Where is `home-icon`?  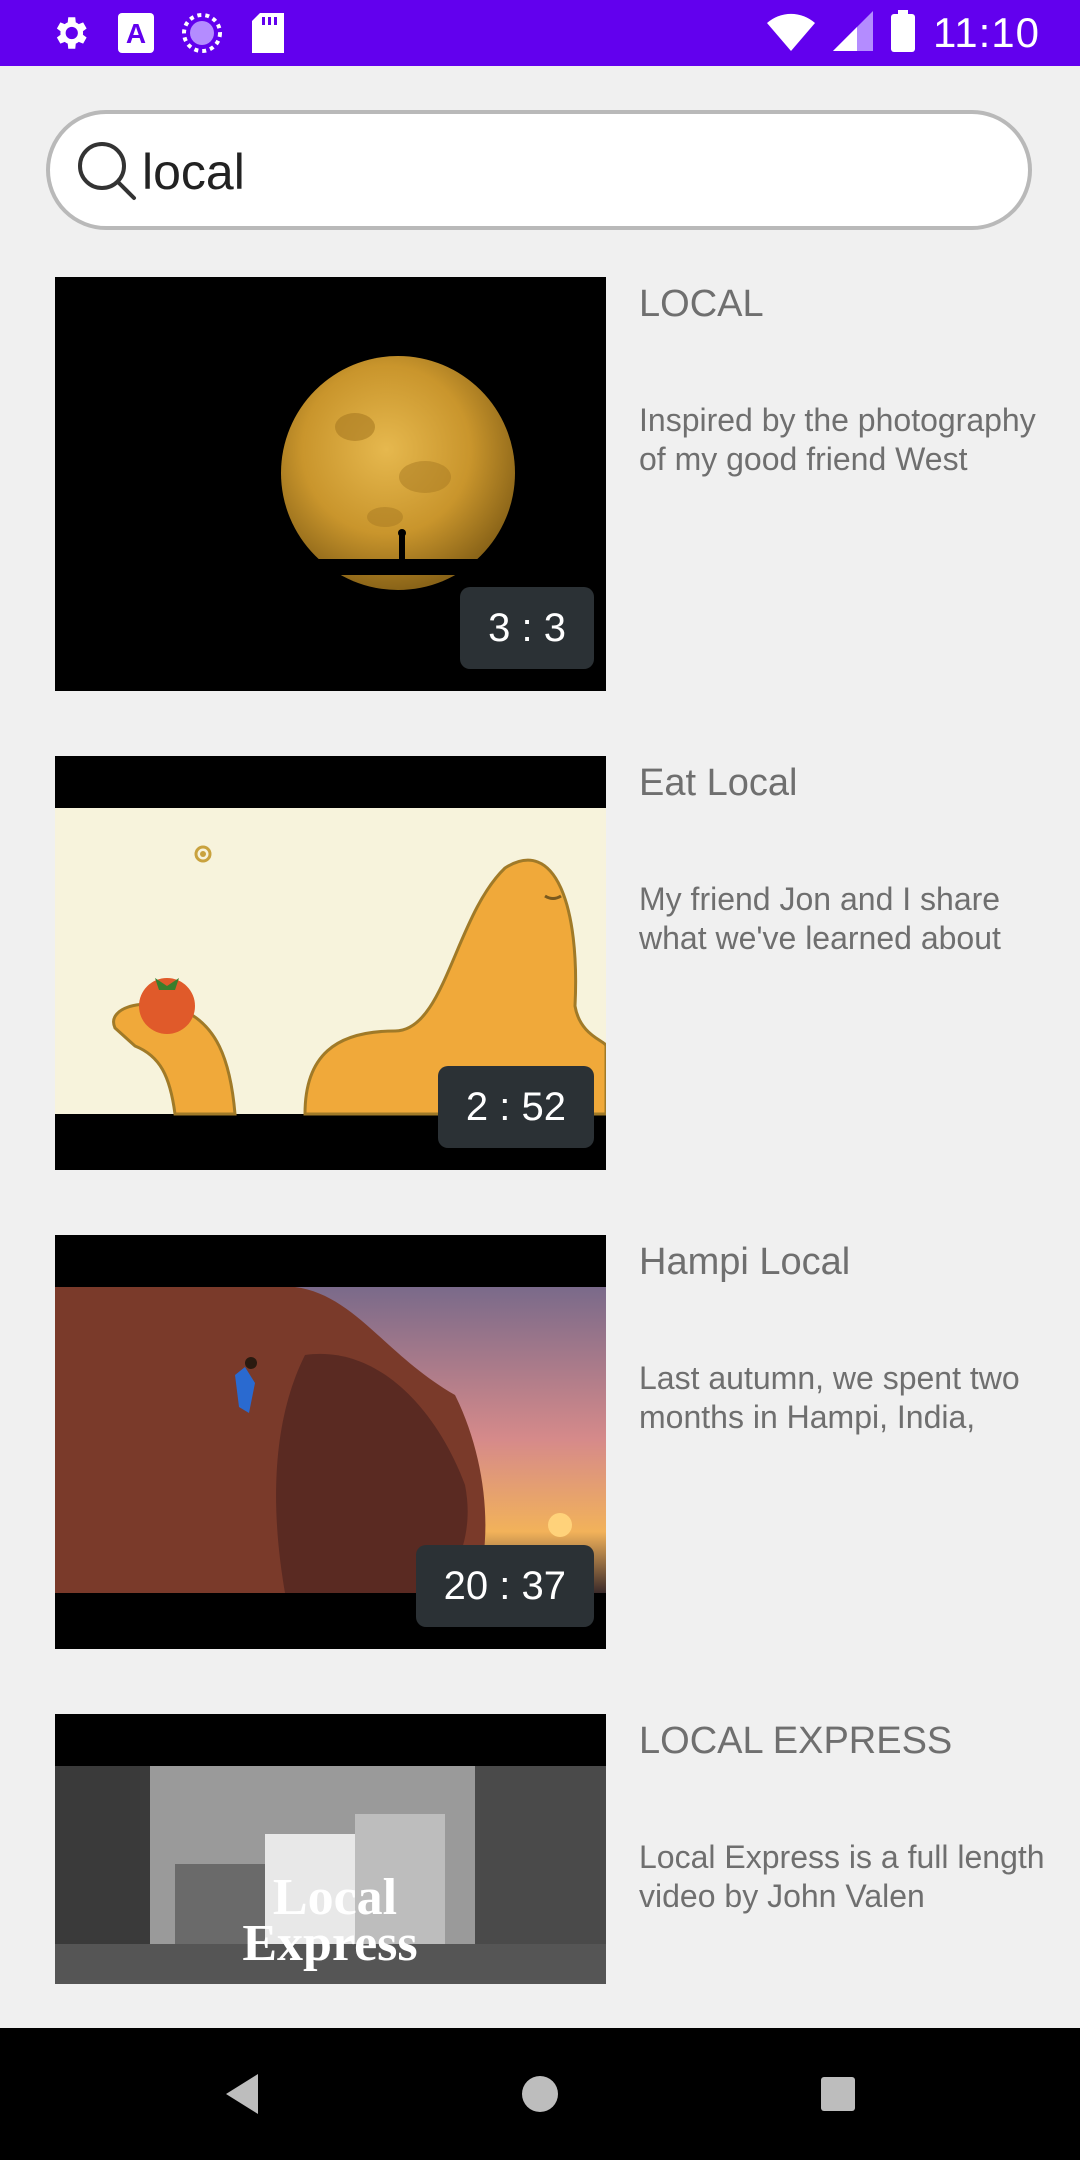 home-icon is located at coordinates (540, 2094).